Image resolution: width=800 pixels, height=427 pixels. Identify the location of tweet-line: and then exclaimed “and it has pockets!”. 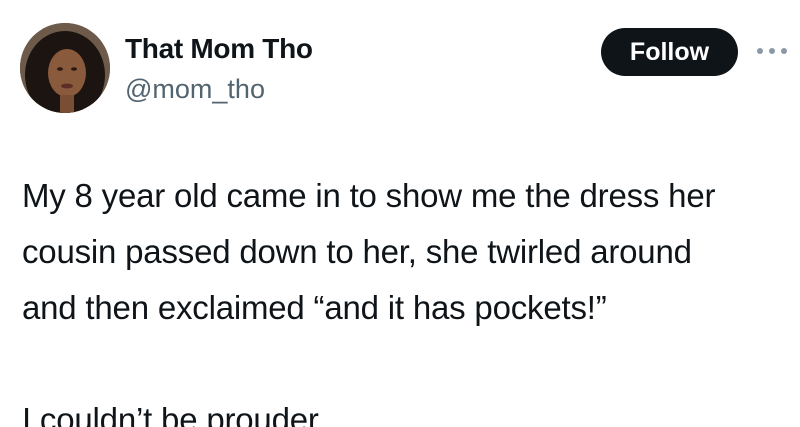
(314, 307).